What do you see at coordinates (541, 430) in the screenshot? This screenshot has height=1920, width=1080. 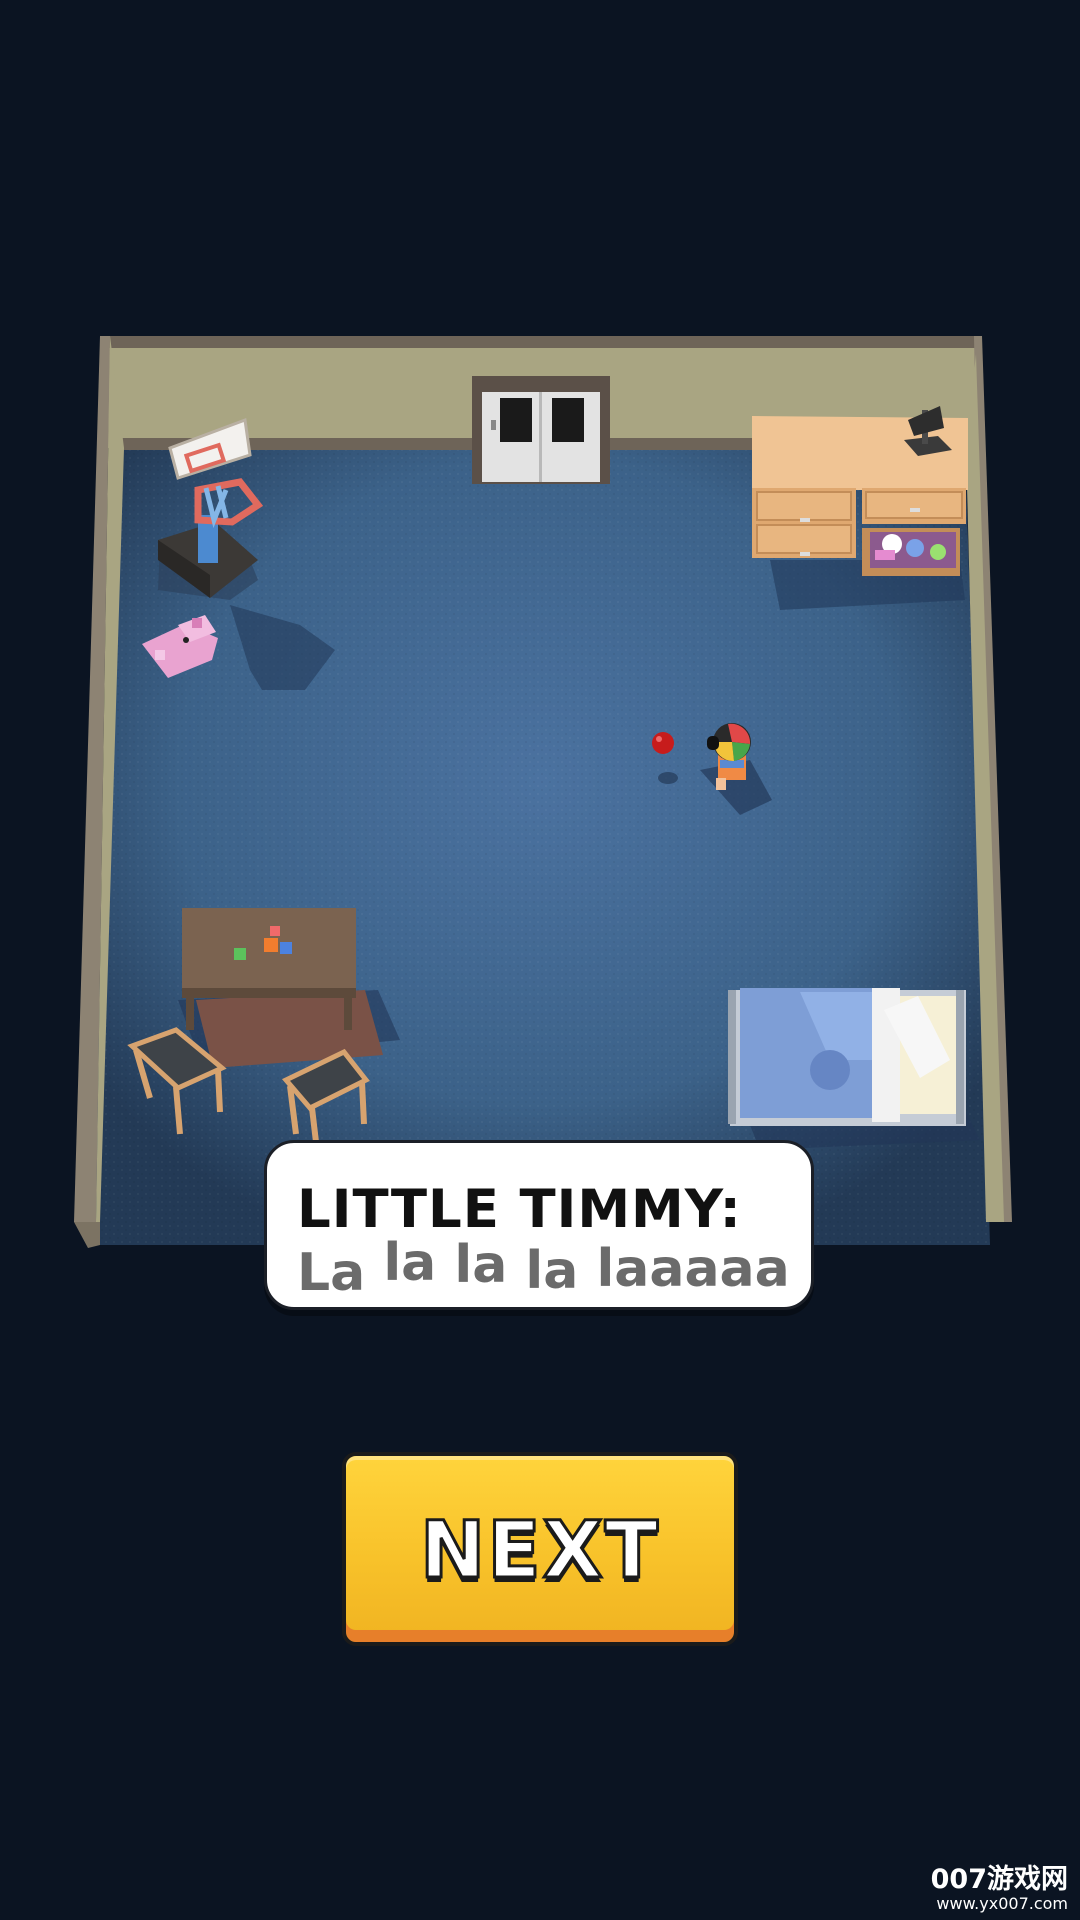 I see `door` at bounding box center [541, 430].